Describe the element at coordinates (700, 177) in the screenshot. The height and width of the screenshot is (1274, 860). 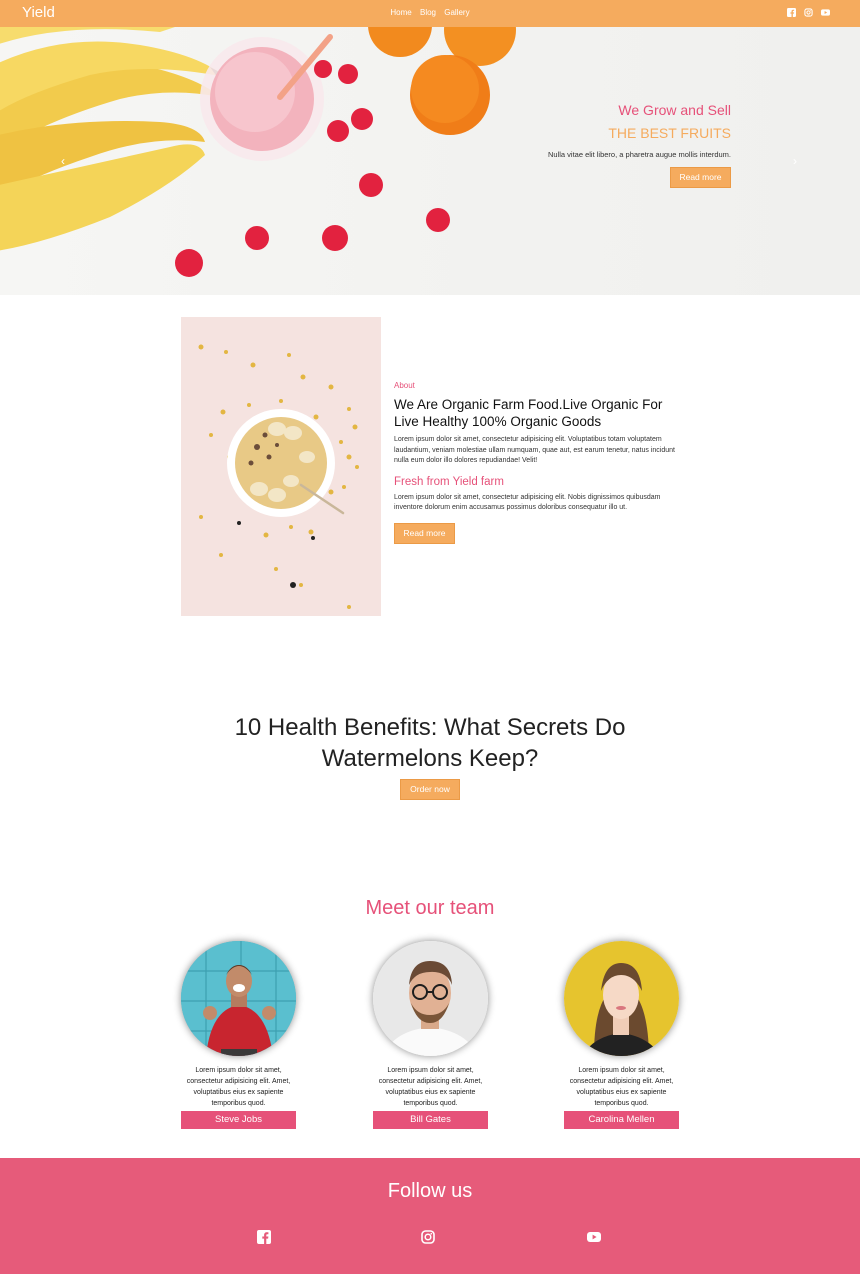
I see `hero-read-more-button: Read more` at that location.